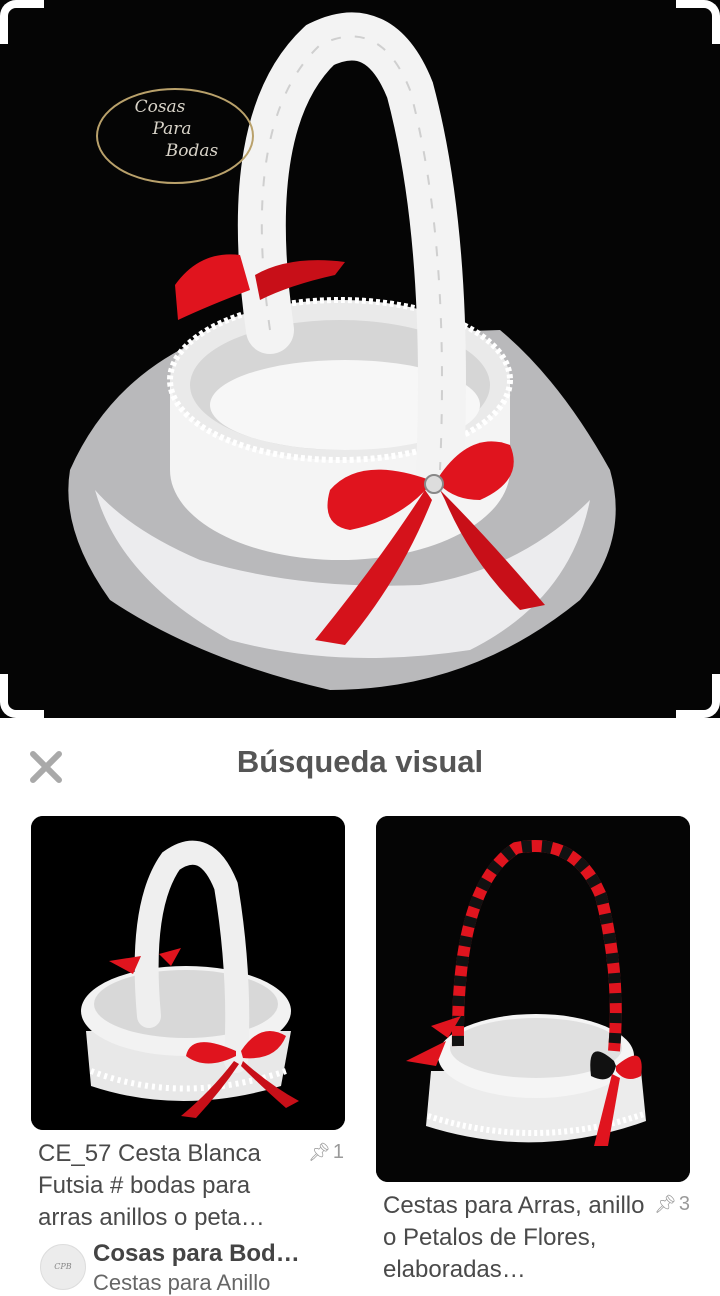 This screenshot has width=720, height=1296. What do you see at coordinates (192, 151) in the screenshot?
I see `logo-line-3: Bodas` at bounding box center [192, 151].